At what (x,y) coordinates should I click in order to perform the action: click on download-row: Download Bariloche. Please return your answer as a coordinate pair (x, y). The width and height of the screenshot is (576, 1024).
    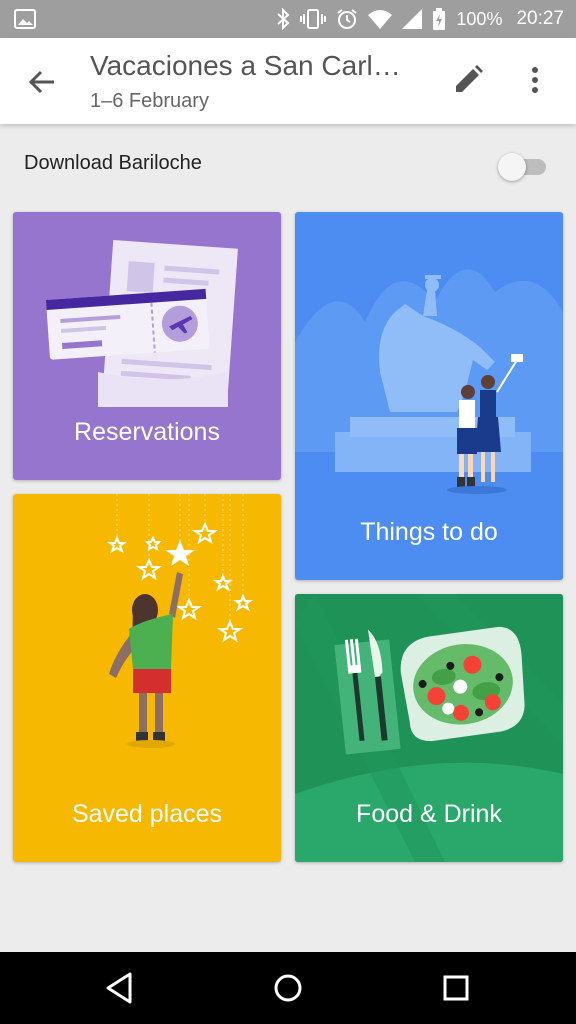
    Looking at the image, I should click on (288, 165).